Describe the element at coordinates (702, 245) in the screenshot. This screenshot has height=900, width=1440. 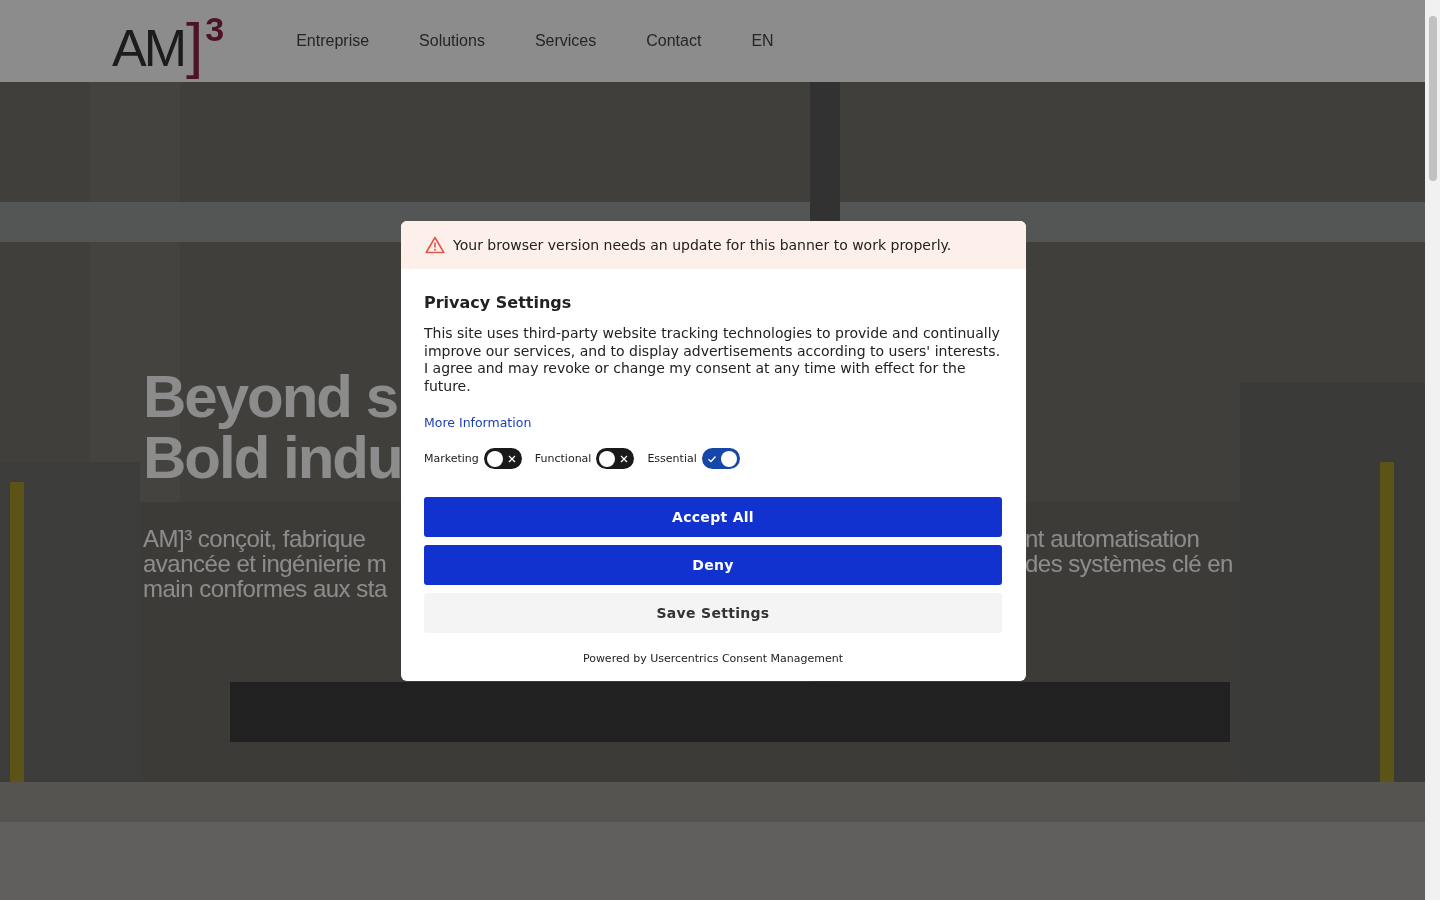
I see `warning-text: Your browser version needs an update for this banner to work properly.` at that location.